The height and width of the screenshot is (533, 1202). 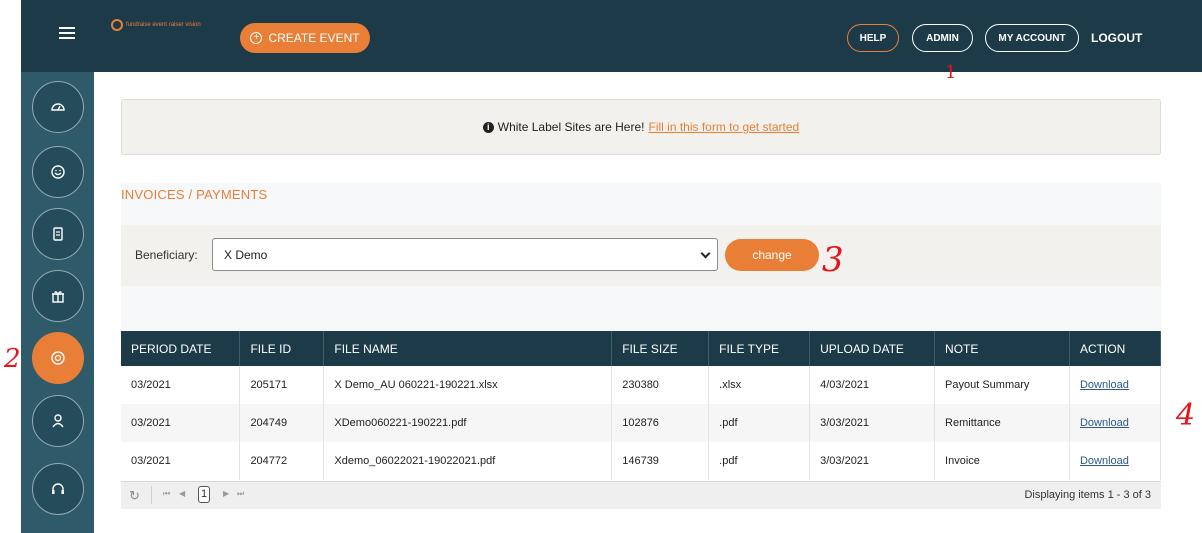 What do you see at coordinates (759, 348) in the screenshot?
I see `column-header-file-type: FILE TYPE` at bounding box center [759, 348].